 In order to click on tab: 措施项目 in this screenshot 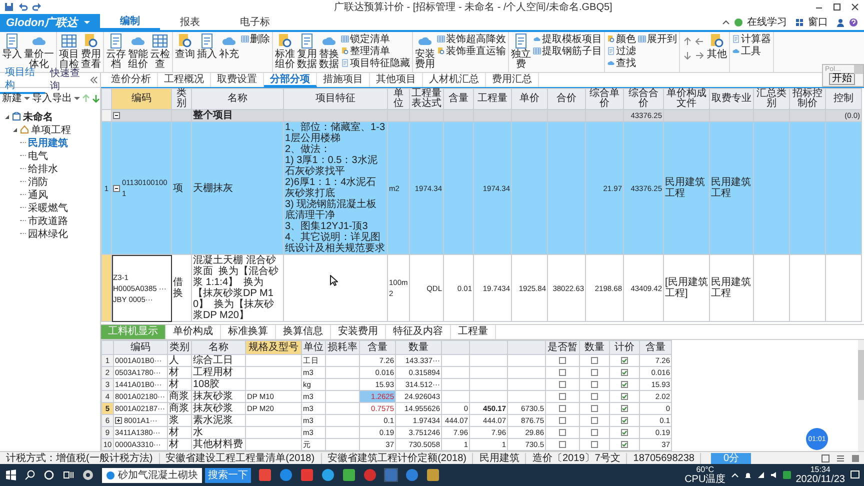, I will do `click(343, 80)`.